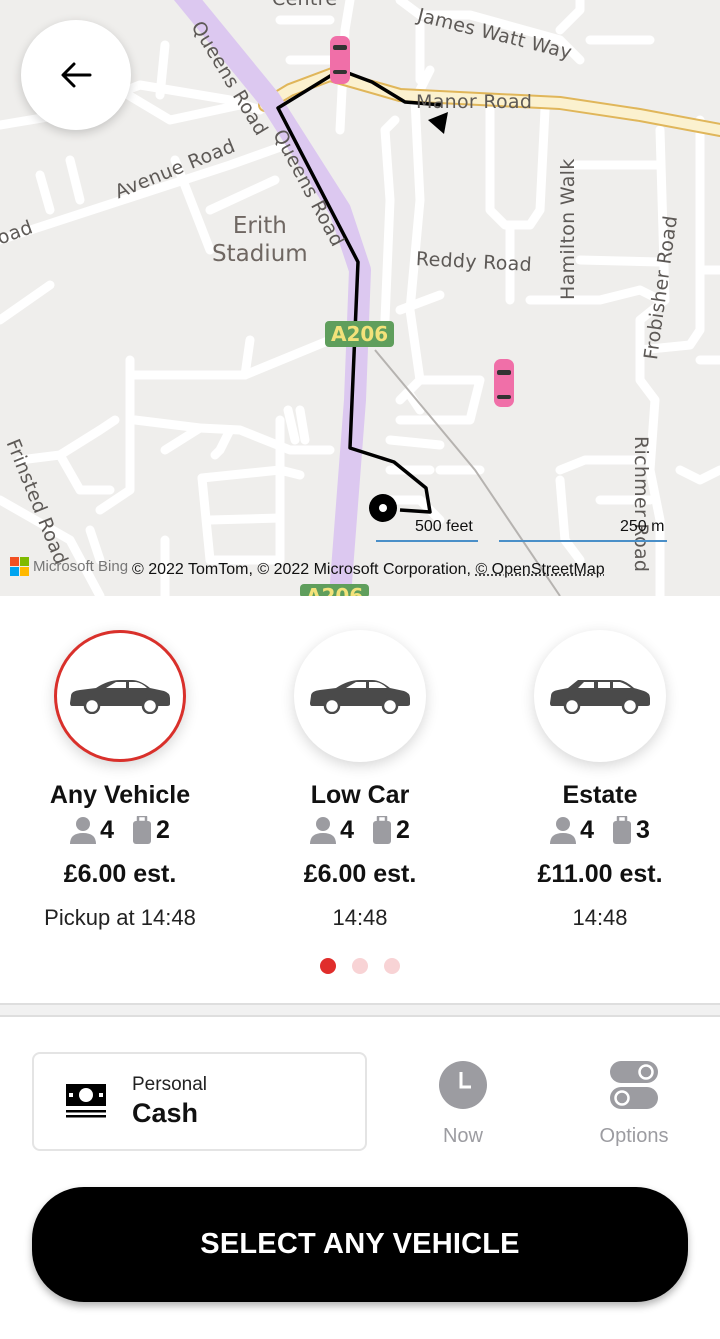 Image resolution: width=720 pixels, height=1339 pixels. Describe the element at coordinates (120, 795) in the screenshot. I see `vehicle-name: Any Vehicle` at that location.